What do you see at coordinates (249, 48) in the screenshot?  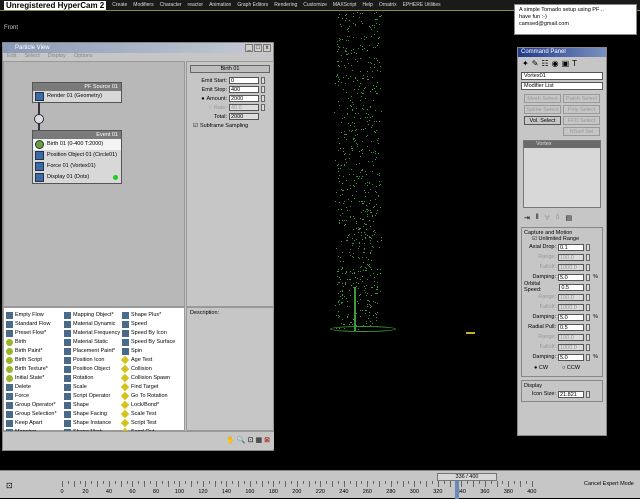 I see `minimize-button: _` at bounding box center [249, 48].